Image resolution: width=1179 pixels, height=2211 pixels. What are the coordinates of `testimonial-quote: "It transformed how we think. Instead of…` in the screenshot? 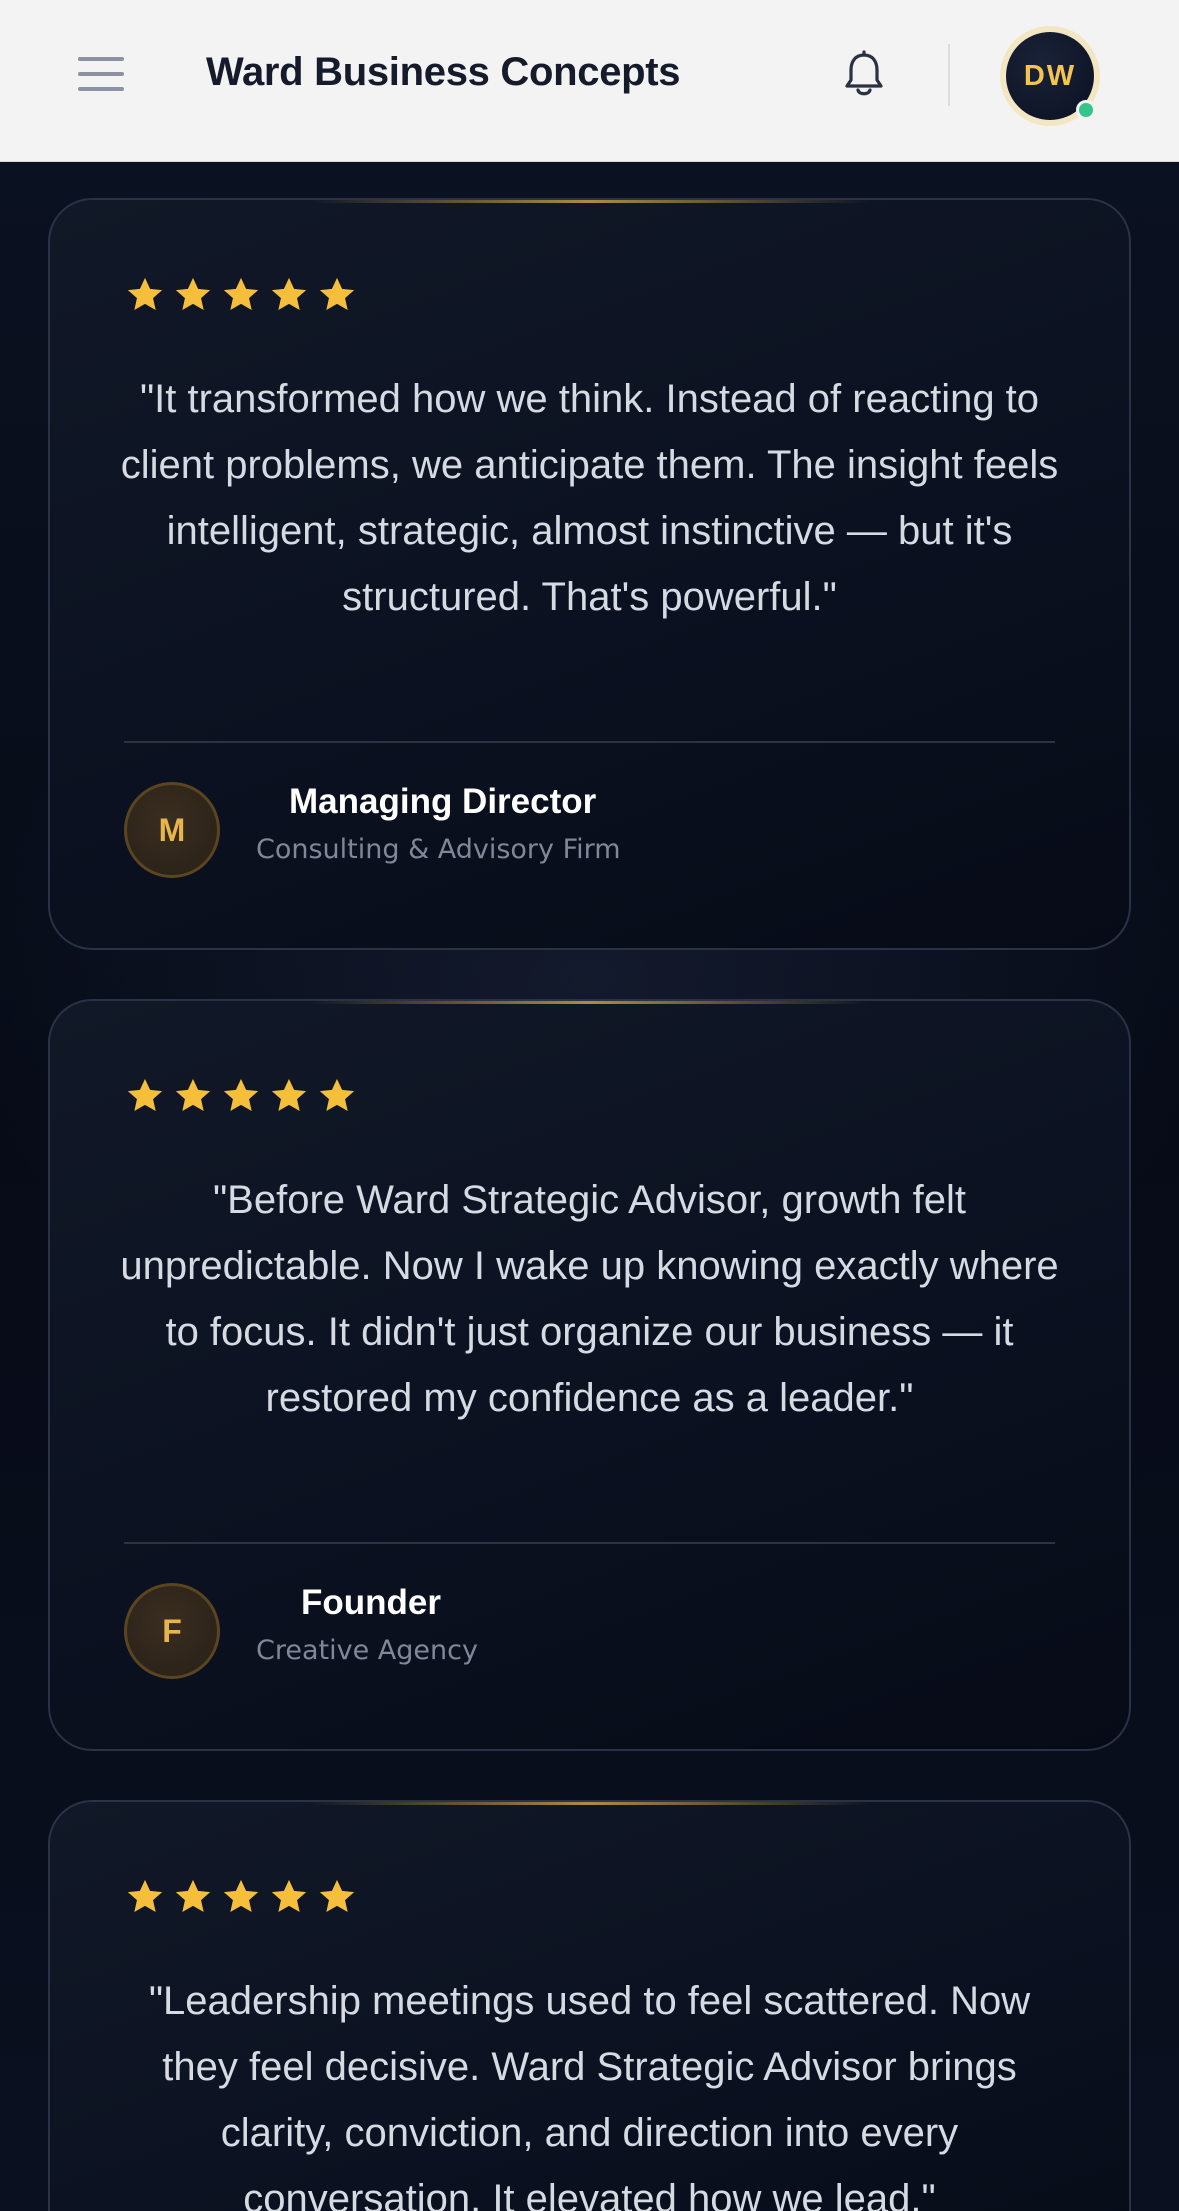 It's located at (589, 498).